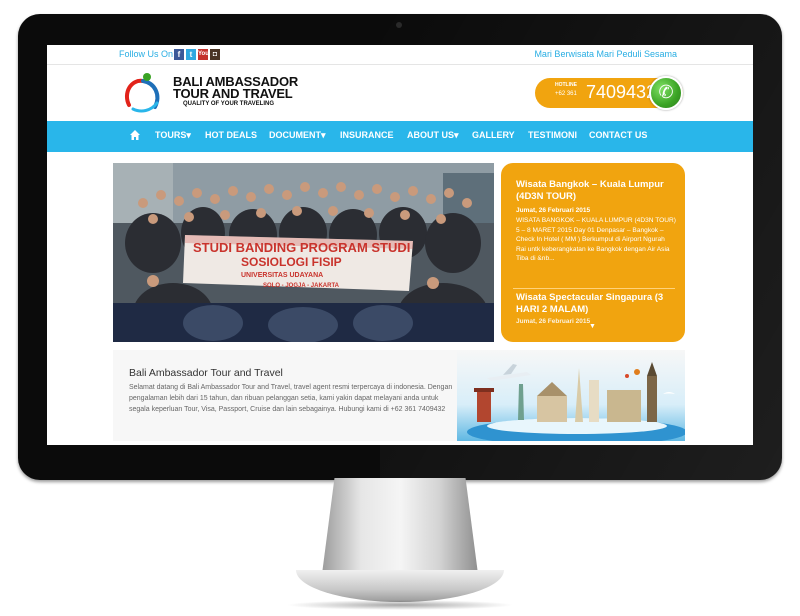  What do you see at coordinates (618, 135) in the screenshot?
I see `nav-item-contact-us: CONTACT US` at bounding box center [618, 135].